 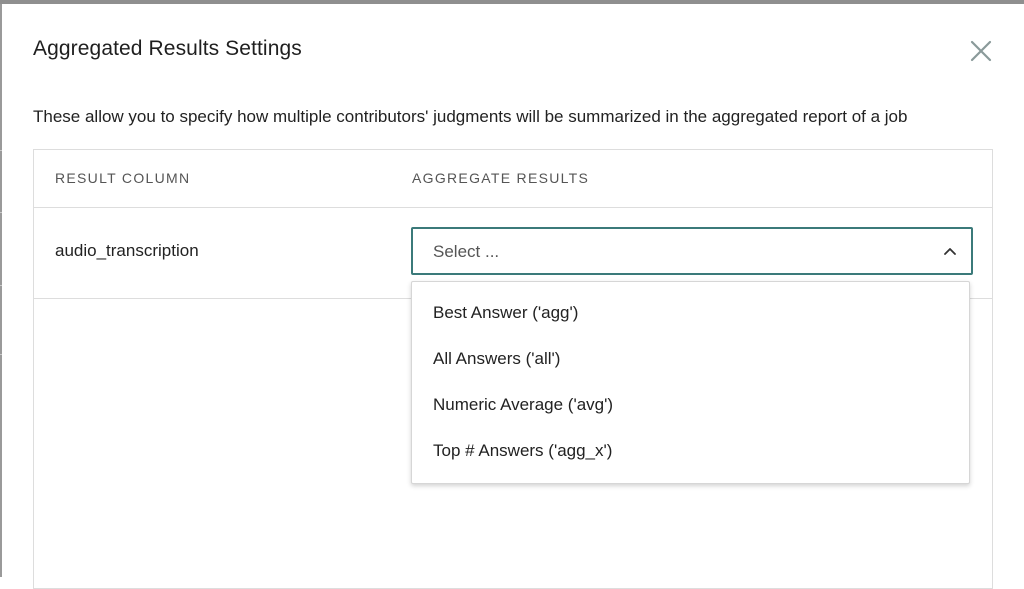 What do you see at coordinates (523, 404) in the screenshot?
I see `option-label: Numeric Average ('avg')` at bounding box center [523, 404].